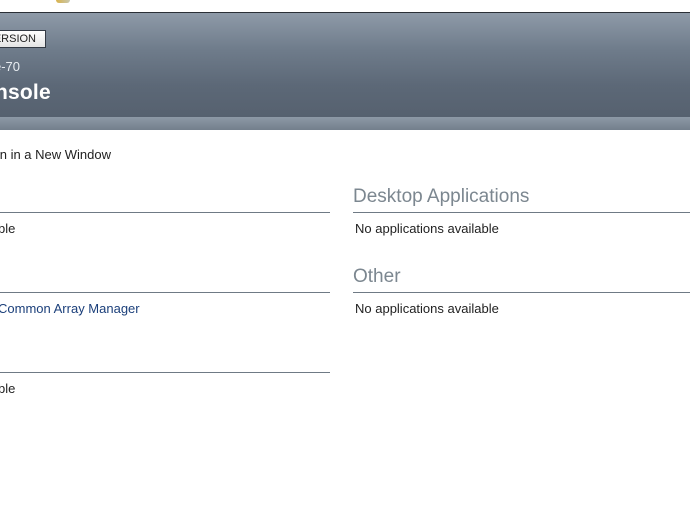  I want to click on brand-mark-icon, so click(63, 1).